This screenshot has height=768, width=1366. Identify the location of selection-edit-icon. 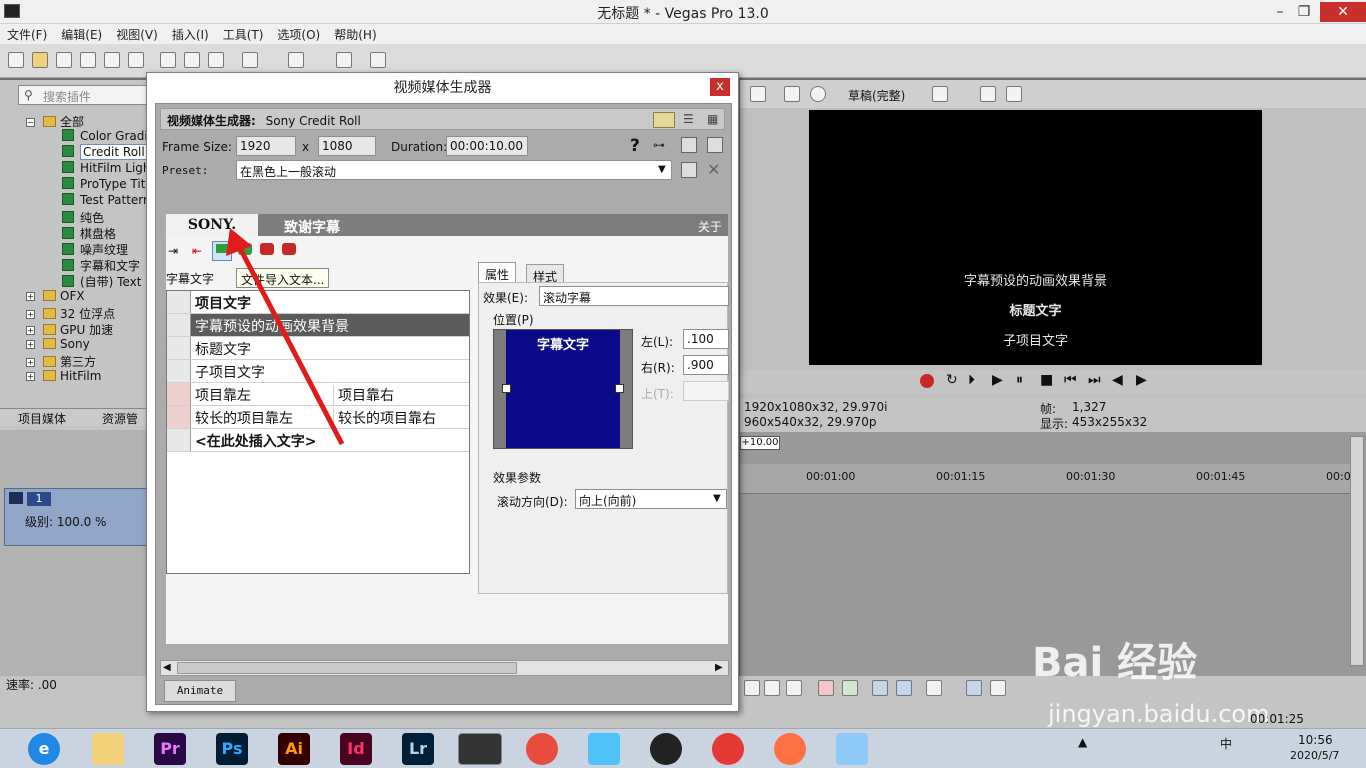
(934, 688).